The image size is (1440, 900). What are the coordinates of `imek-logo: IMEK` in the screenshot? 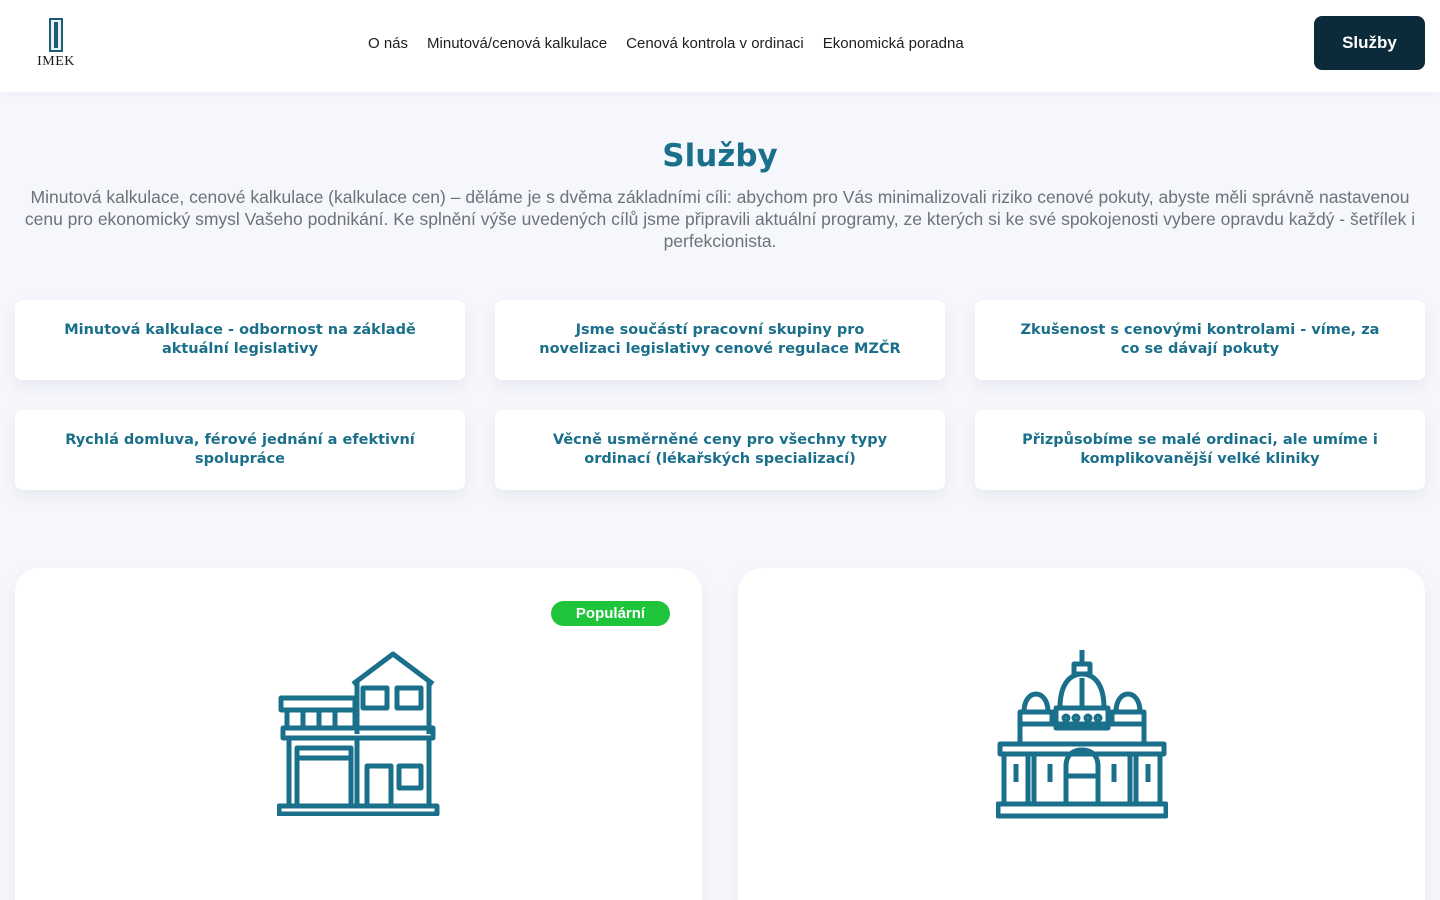 It's located at (56, 45).